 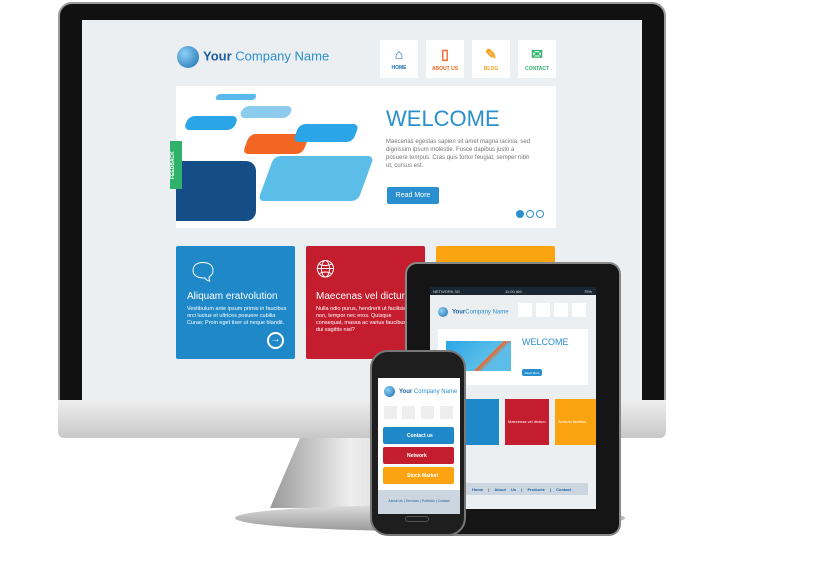 I want to click on nav-contact: ✉ CONTACT, so click(x=537, y=59).